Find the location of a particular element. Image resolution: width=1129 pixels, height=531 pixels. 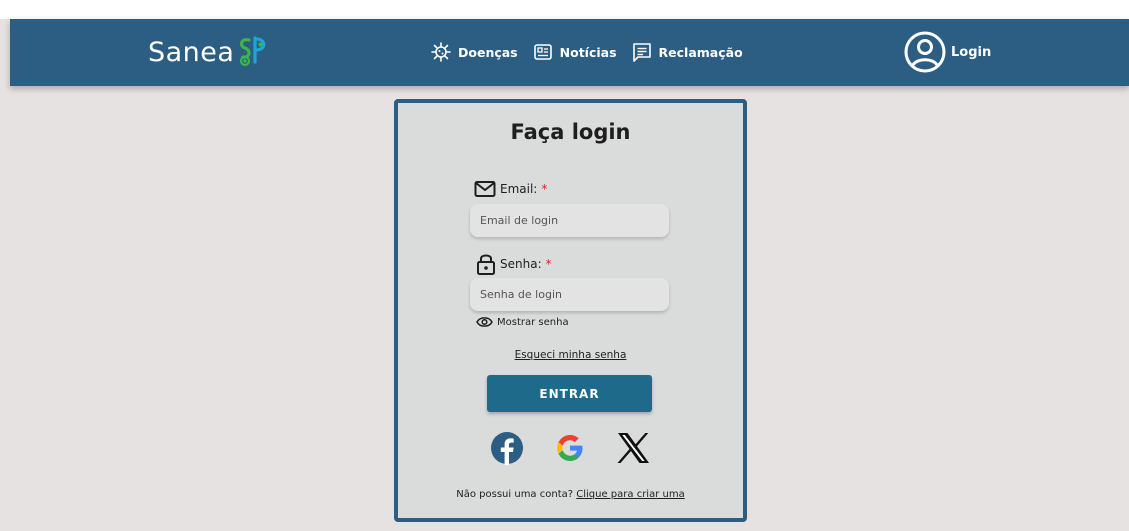

social-login-group is located at coordinates (570, 448).